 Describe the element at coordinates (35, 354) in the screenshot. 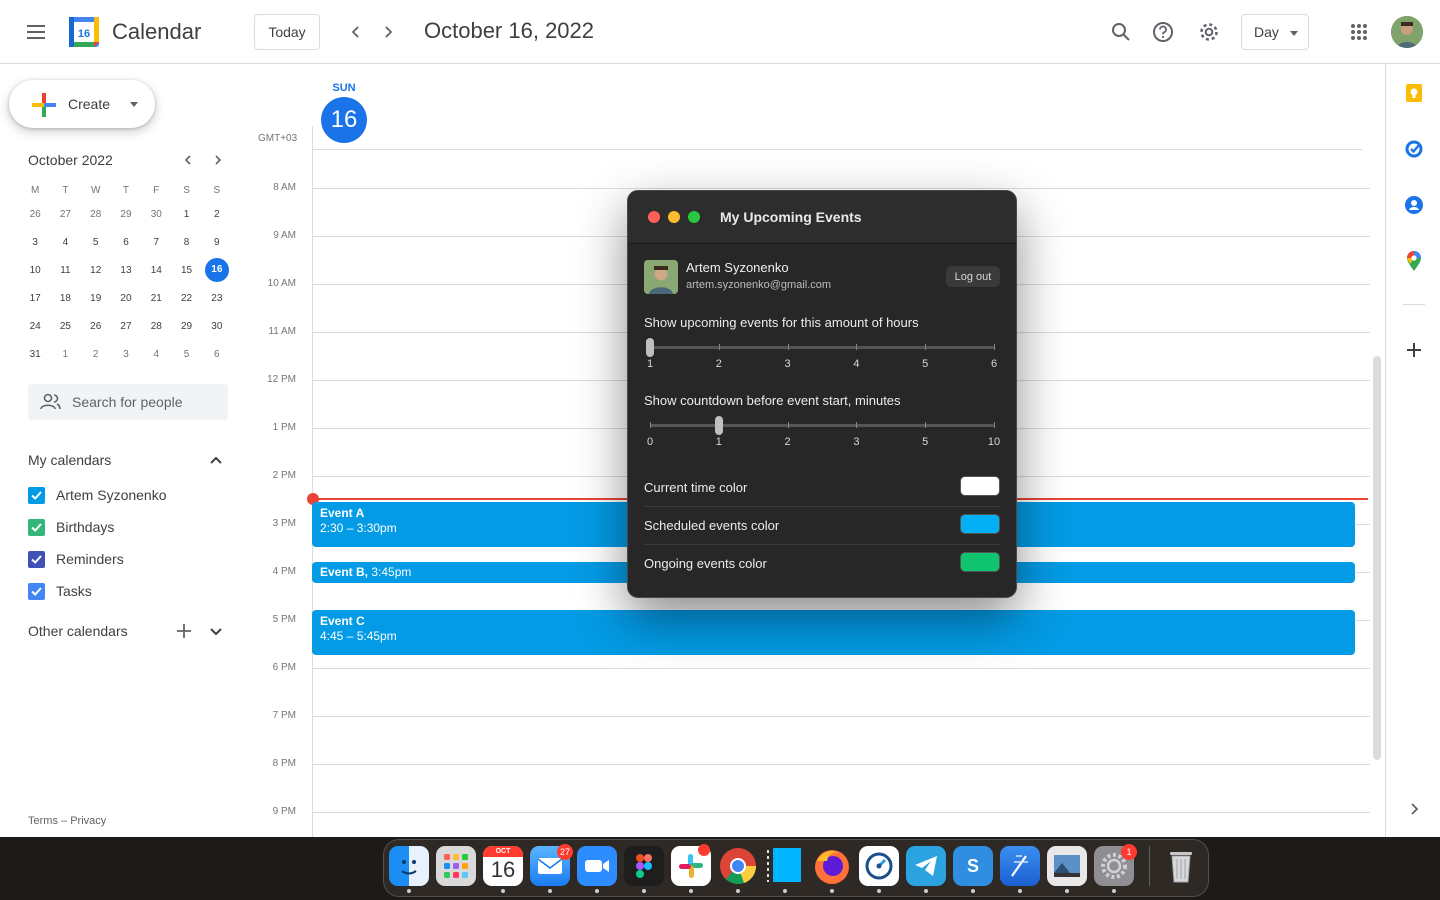

I see `mini-day: 31` at that location.